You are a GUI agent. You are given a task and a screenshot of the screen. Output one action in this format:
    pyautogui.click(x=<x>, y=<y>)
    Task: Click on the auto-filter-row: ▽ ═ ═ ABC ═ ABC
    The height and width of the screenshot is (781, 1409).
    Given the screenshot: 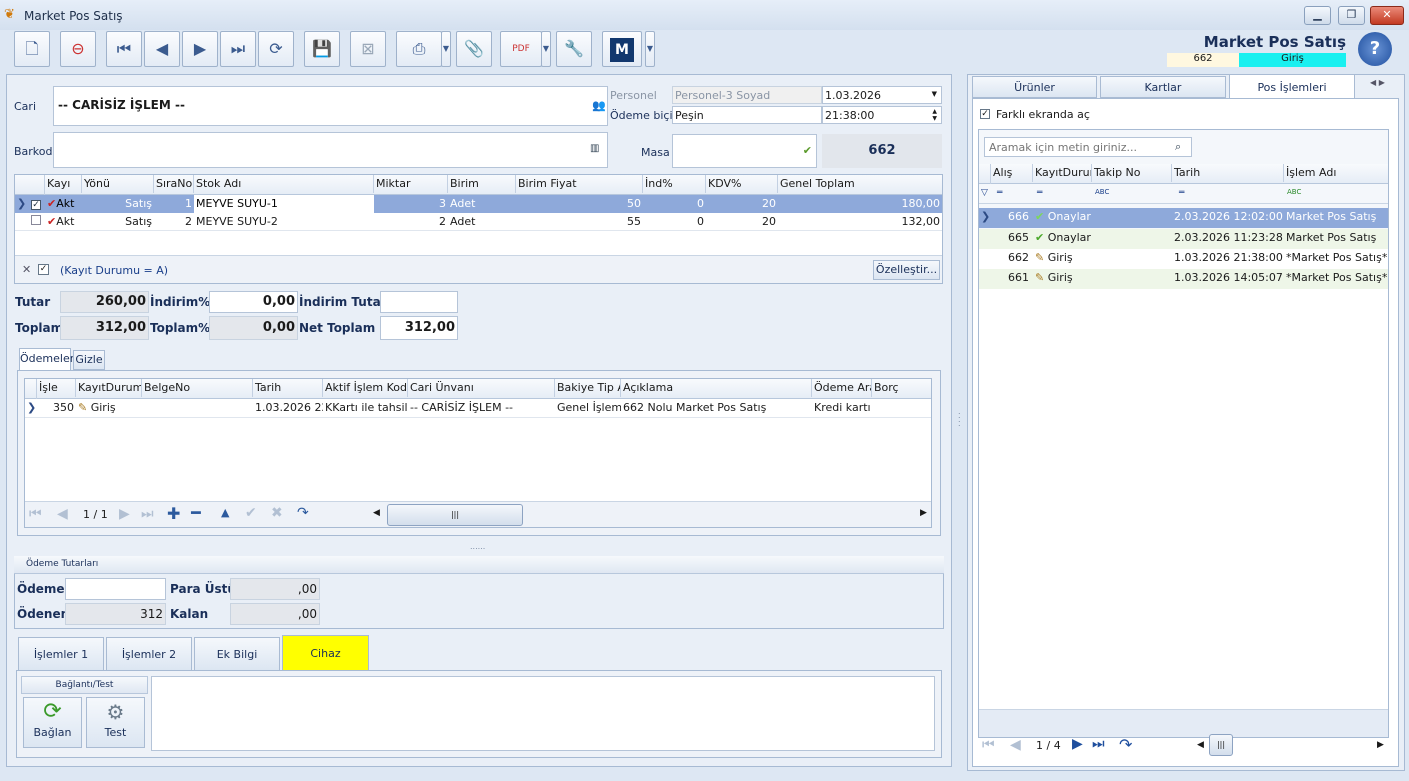 What is the action you would take?
    pyautogui.click(x=1183, y=194)
    